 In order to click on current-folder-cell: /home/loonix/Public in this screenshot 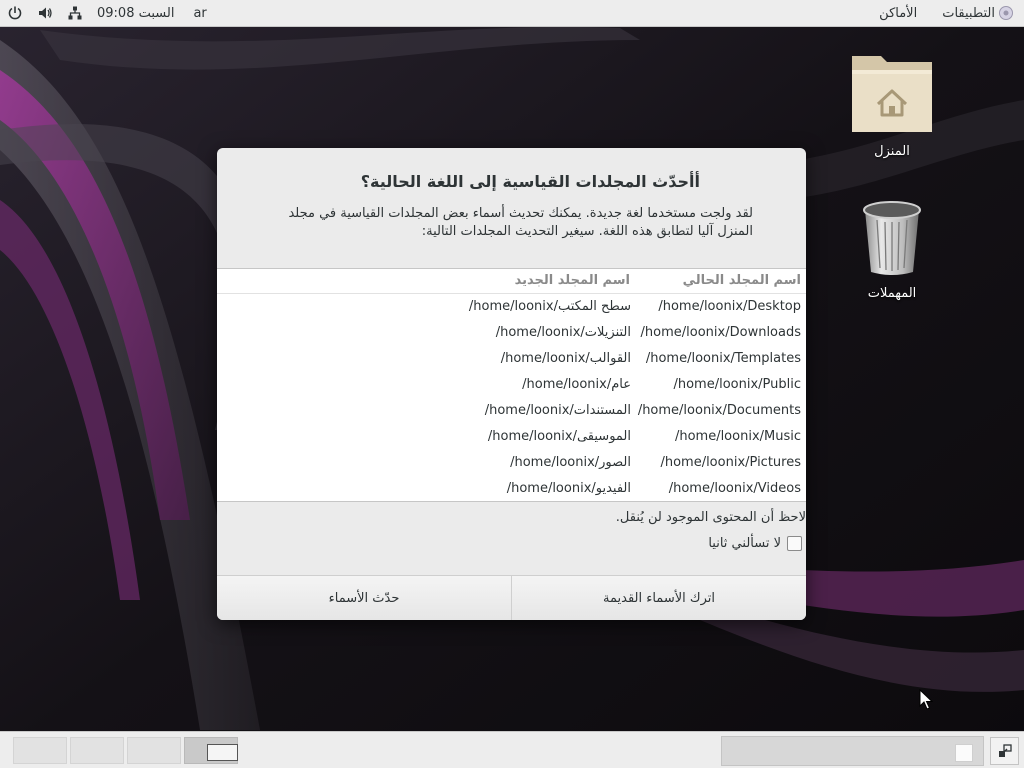, I will do `click(737, 384)`.